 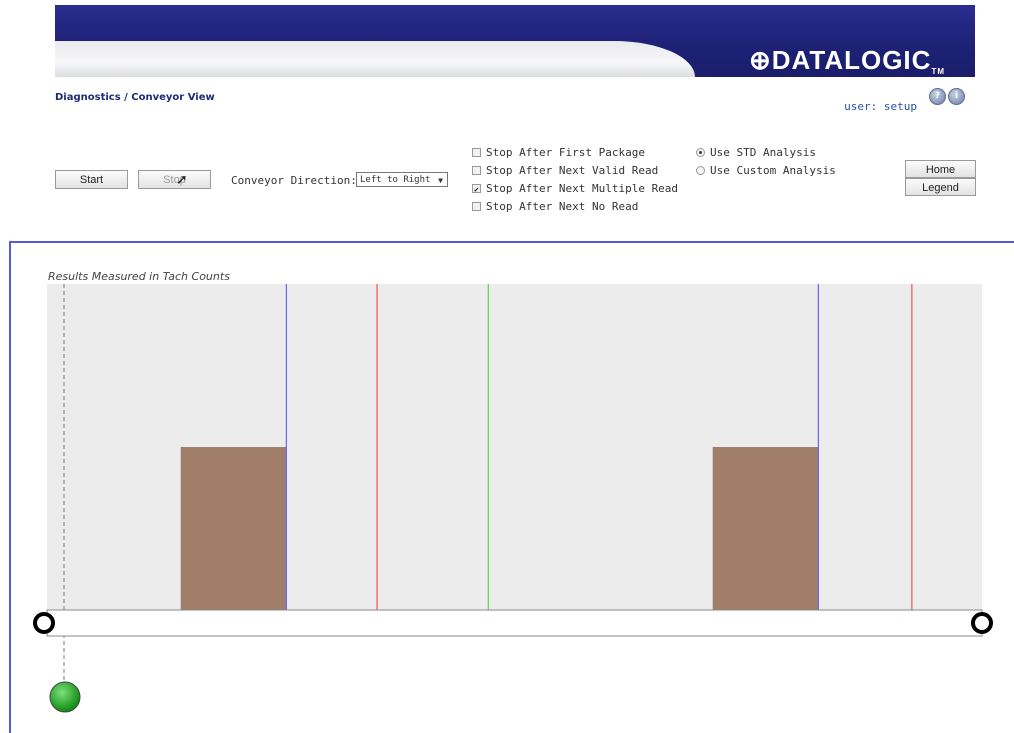 I want to click on left-roller-icon, so click(x=44, y=623).